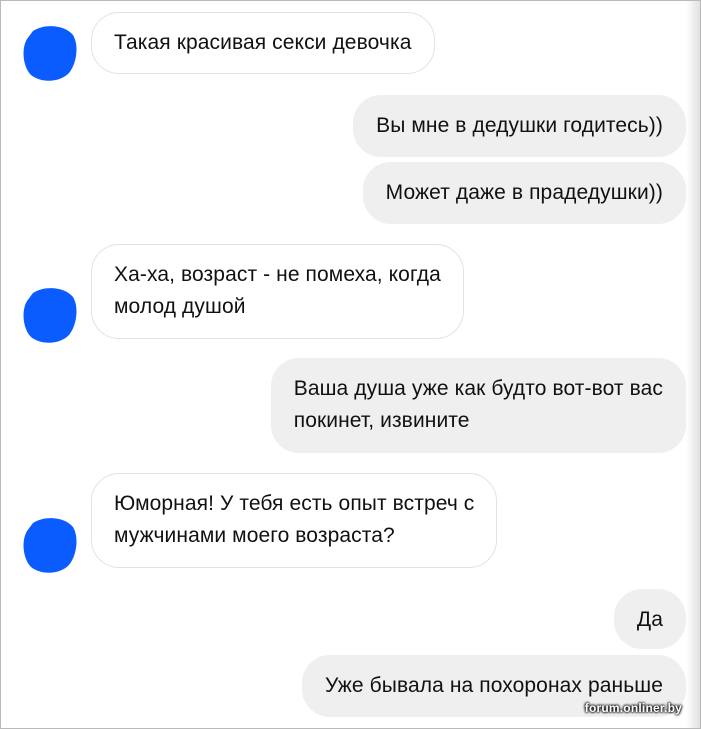 This screenshot has height=729, width=701. I want to click on message-bubble-incoming: Такая красивая секси девочка, so click(263, 43).